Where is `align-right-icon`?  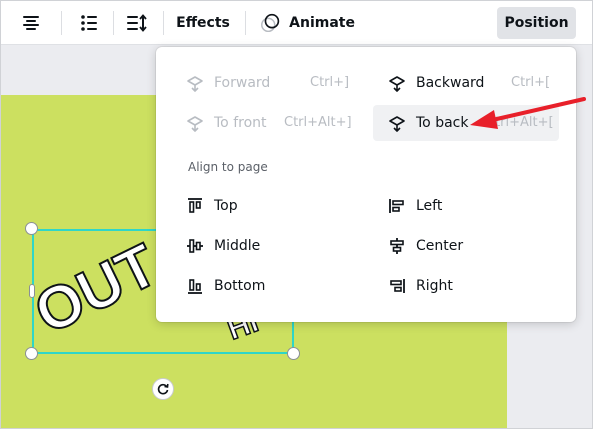
align-right-icon is located at coordinates (397, 286).